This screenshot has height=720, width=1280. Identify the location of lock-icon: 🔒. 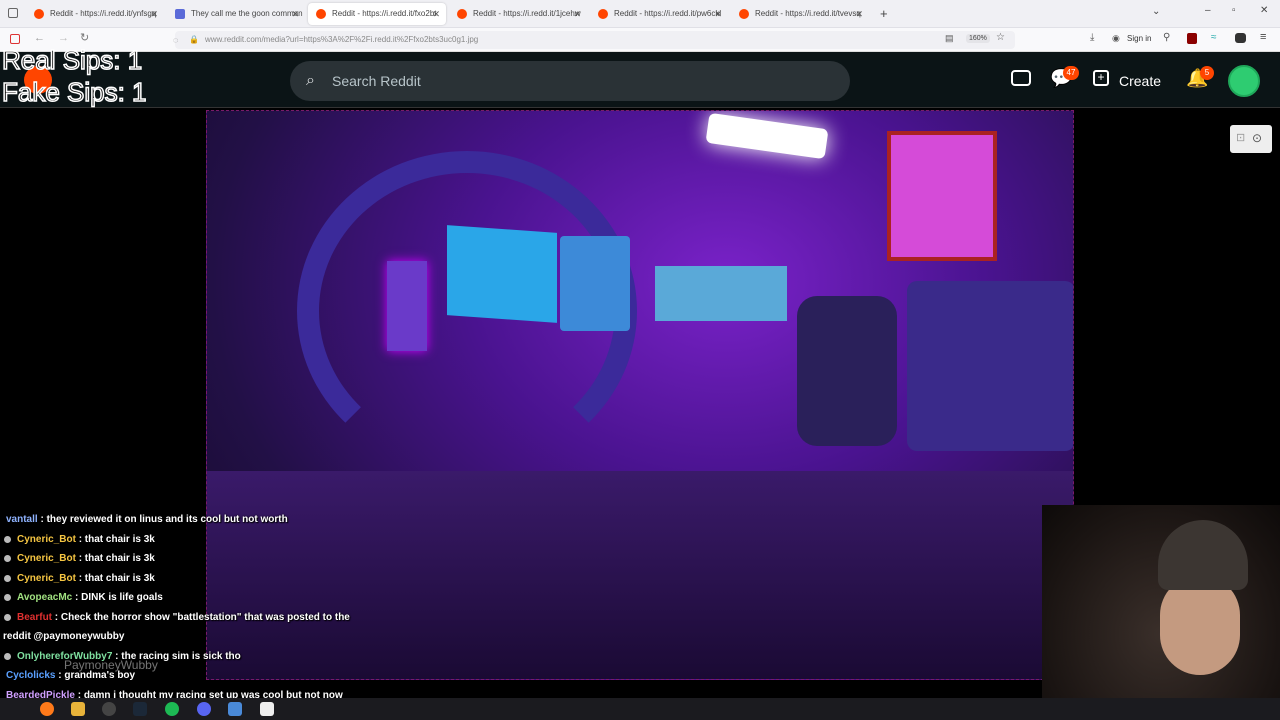
(194, 39).